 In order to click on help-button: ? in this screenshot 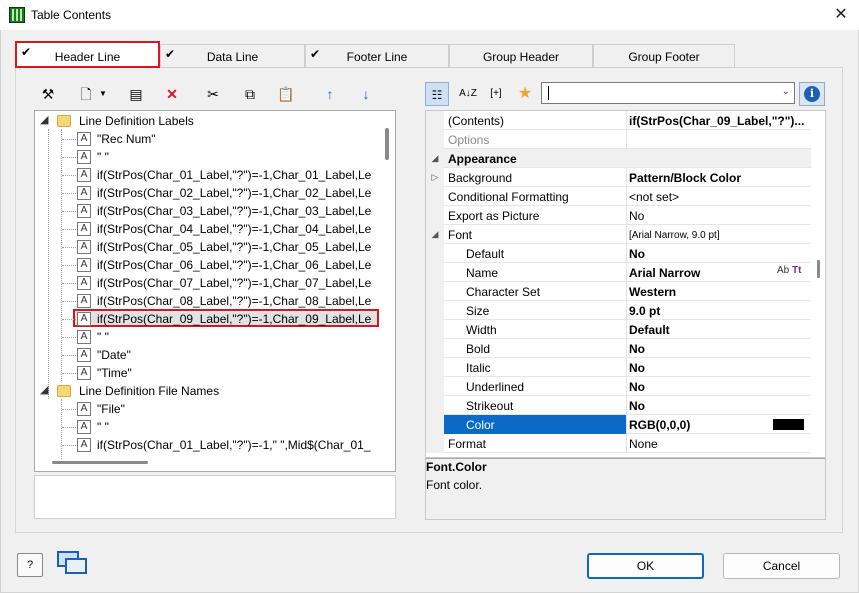, I will do `click(30, 565)`.